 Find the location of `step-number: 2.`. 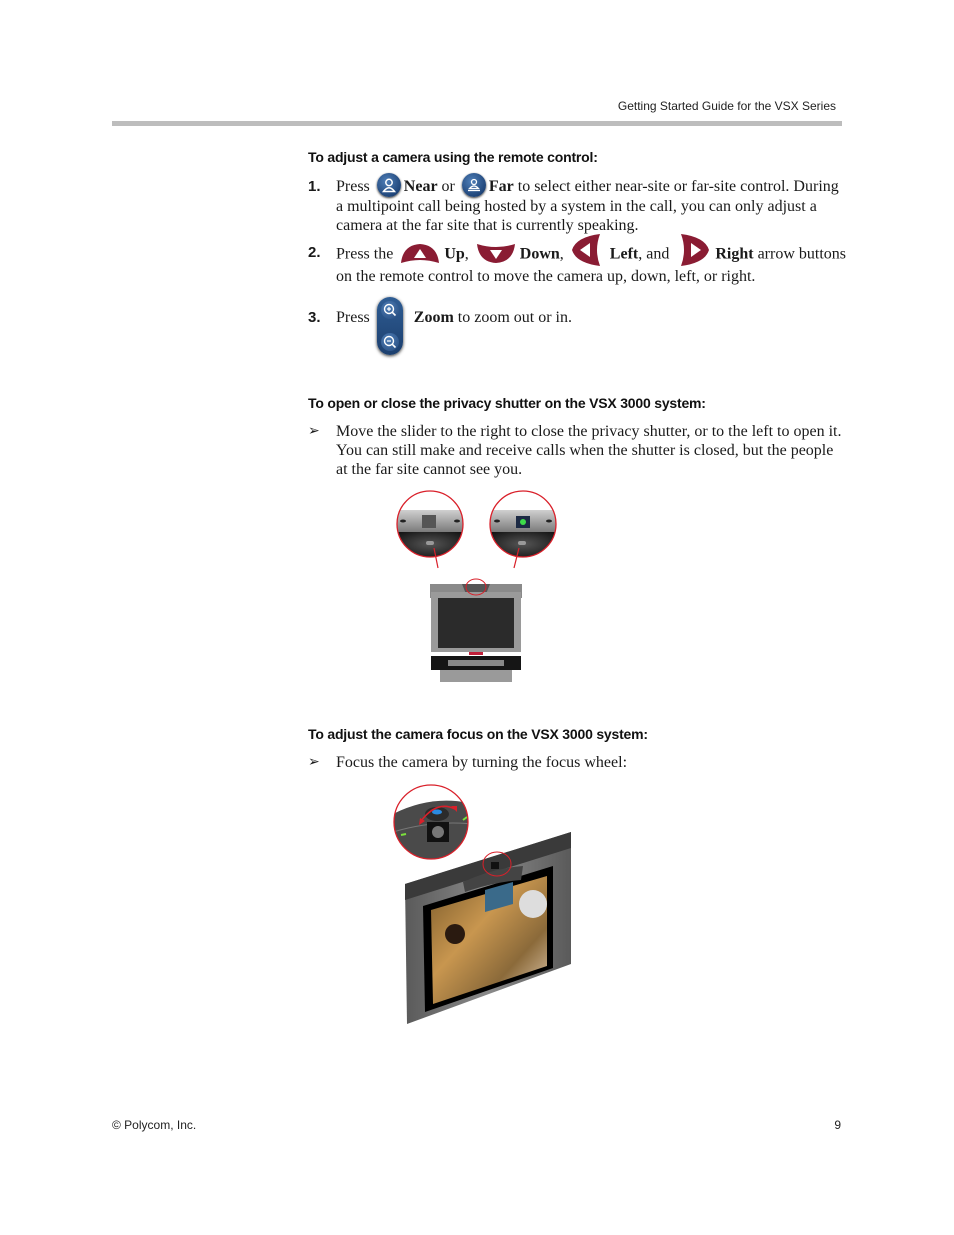

step-number: 2. is located at coordinates (314, 252).